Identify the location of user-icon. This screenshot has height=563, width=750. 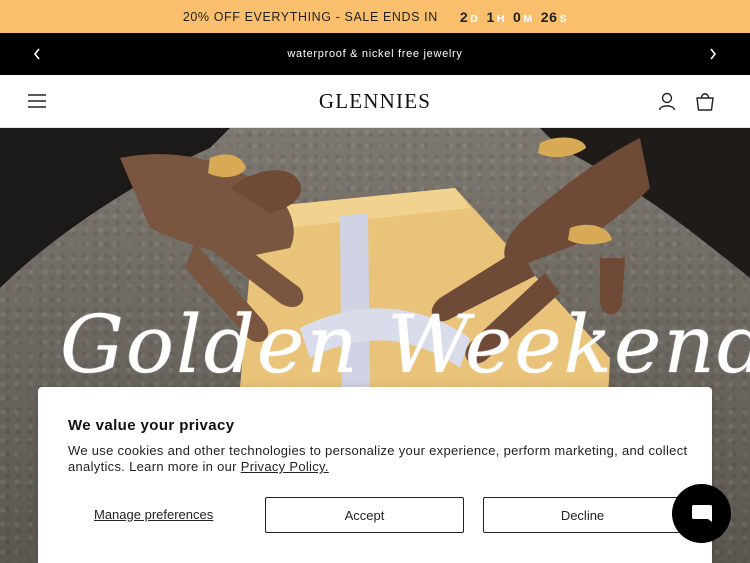
(667, 101).